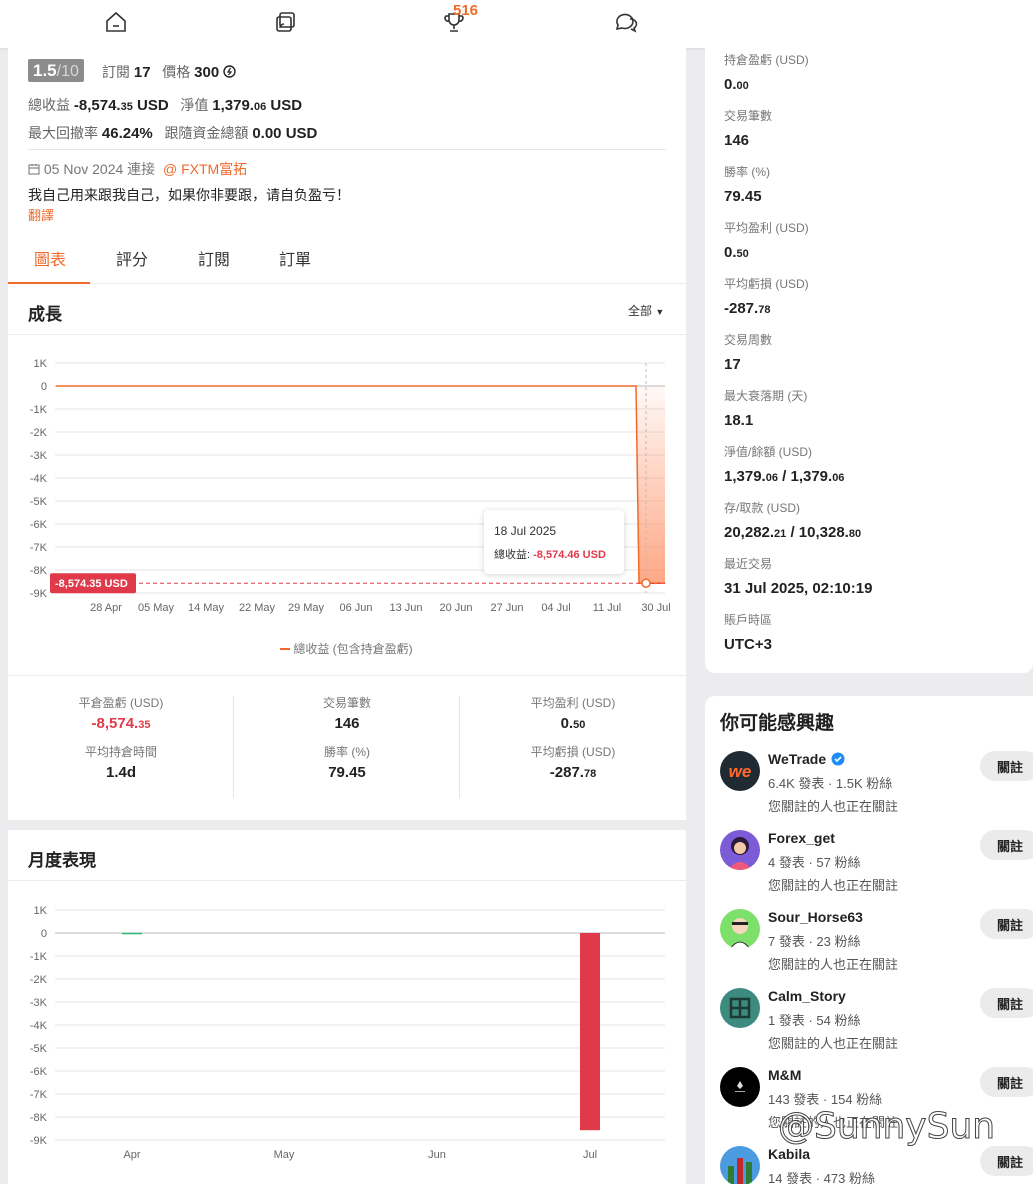 The image size is (1033, 1184). I want to click on stat-item: 淨值/餘額 (USD) 1,379.06 / 1,379.06, so click(784, 464).